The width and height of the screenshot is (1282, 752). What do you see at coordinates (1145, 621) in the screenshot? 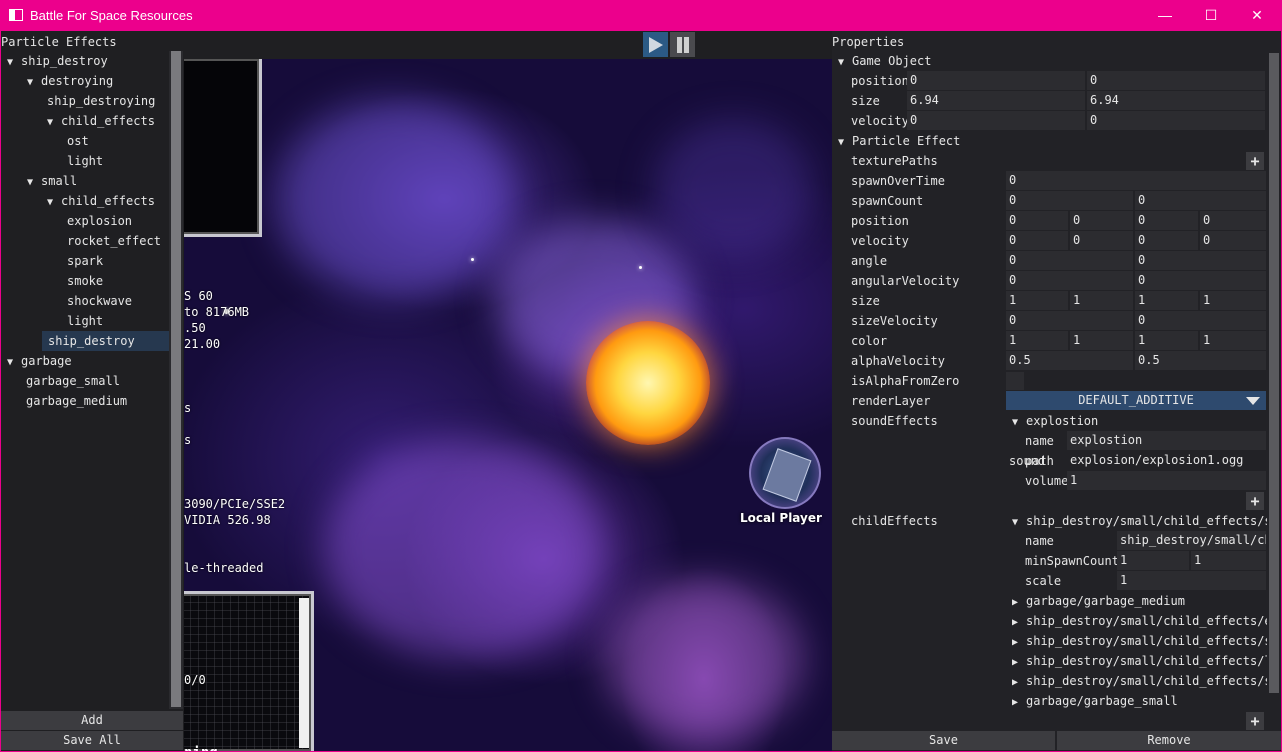
I see `child-effect-header: ▶ ship_destroy/small/child_effects/e:` at bounding box center [1145, 621].